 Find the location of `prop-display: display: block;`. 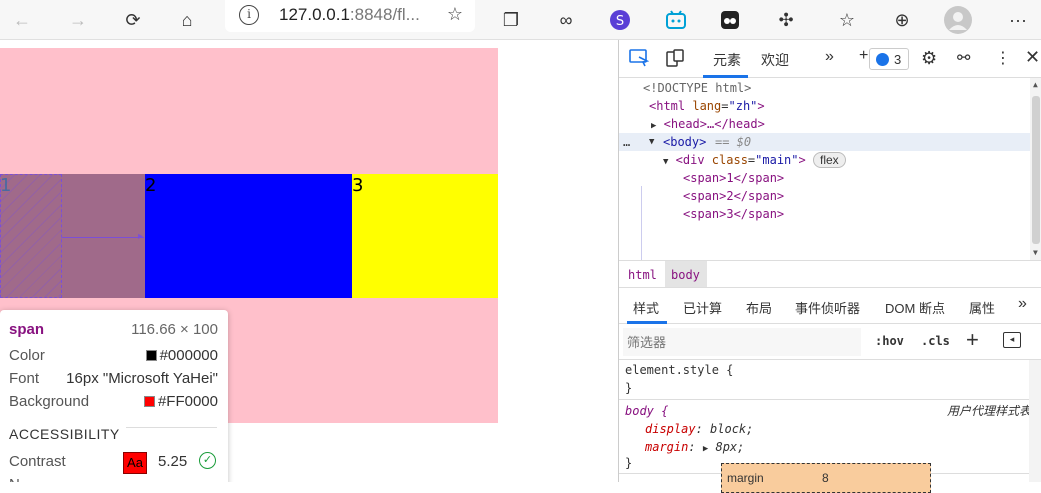

prop-display: display: block; is located at coordinates (699, 429).